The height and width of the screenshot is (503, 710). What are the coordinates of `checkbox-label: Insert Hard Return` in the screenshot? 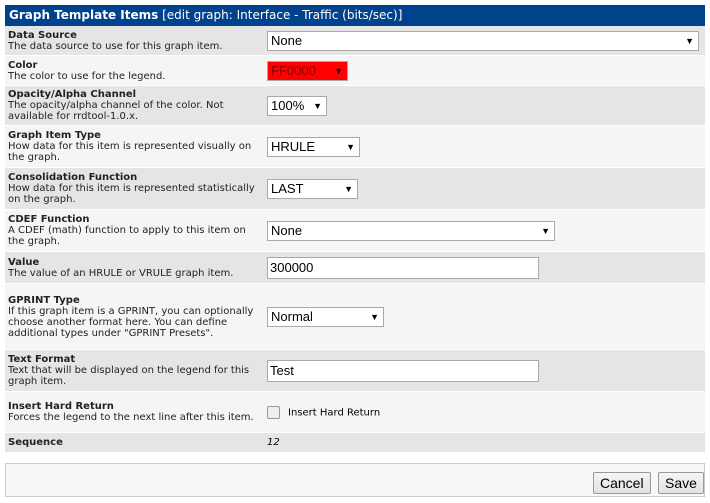 It's located at (334, 412).